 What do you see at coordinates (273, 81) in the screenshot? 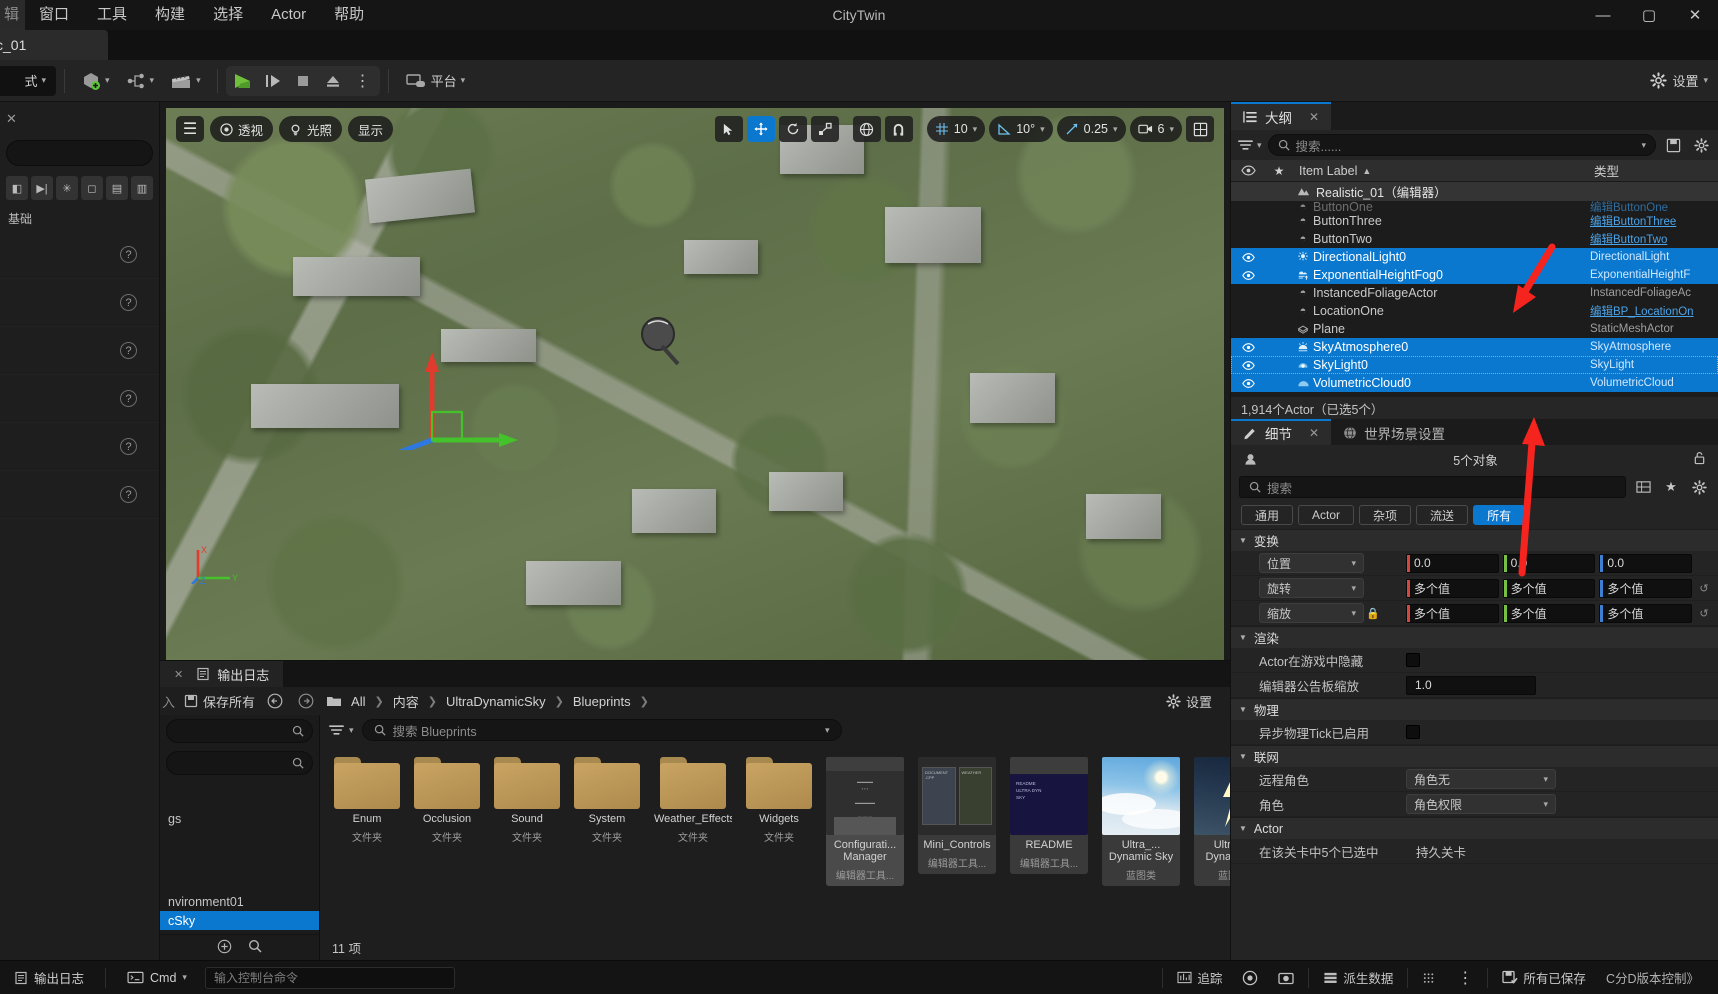
I see `skip-button` at bounding box center [273, 81].